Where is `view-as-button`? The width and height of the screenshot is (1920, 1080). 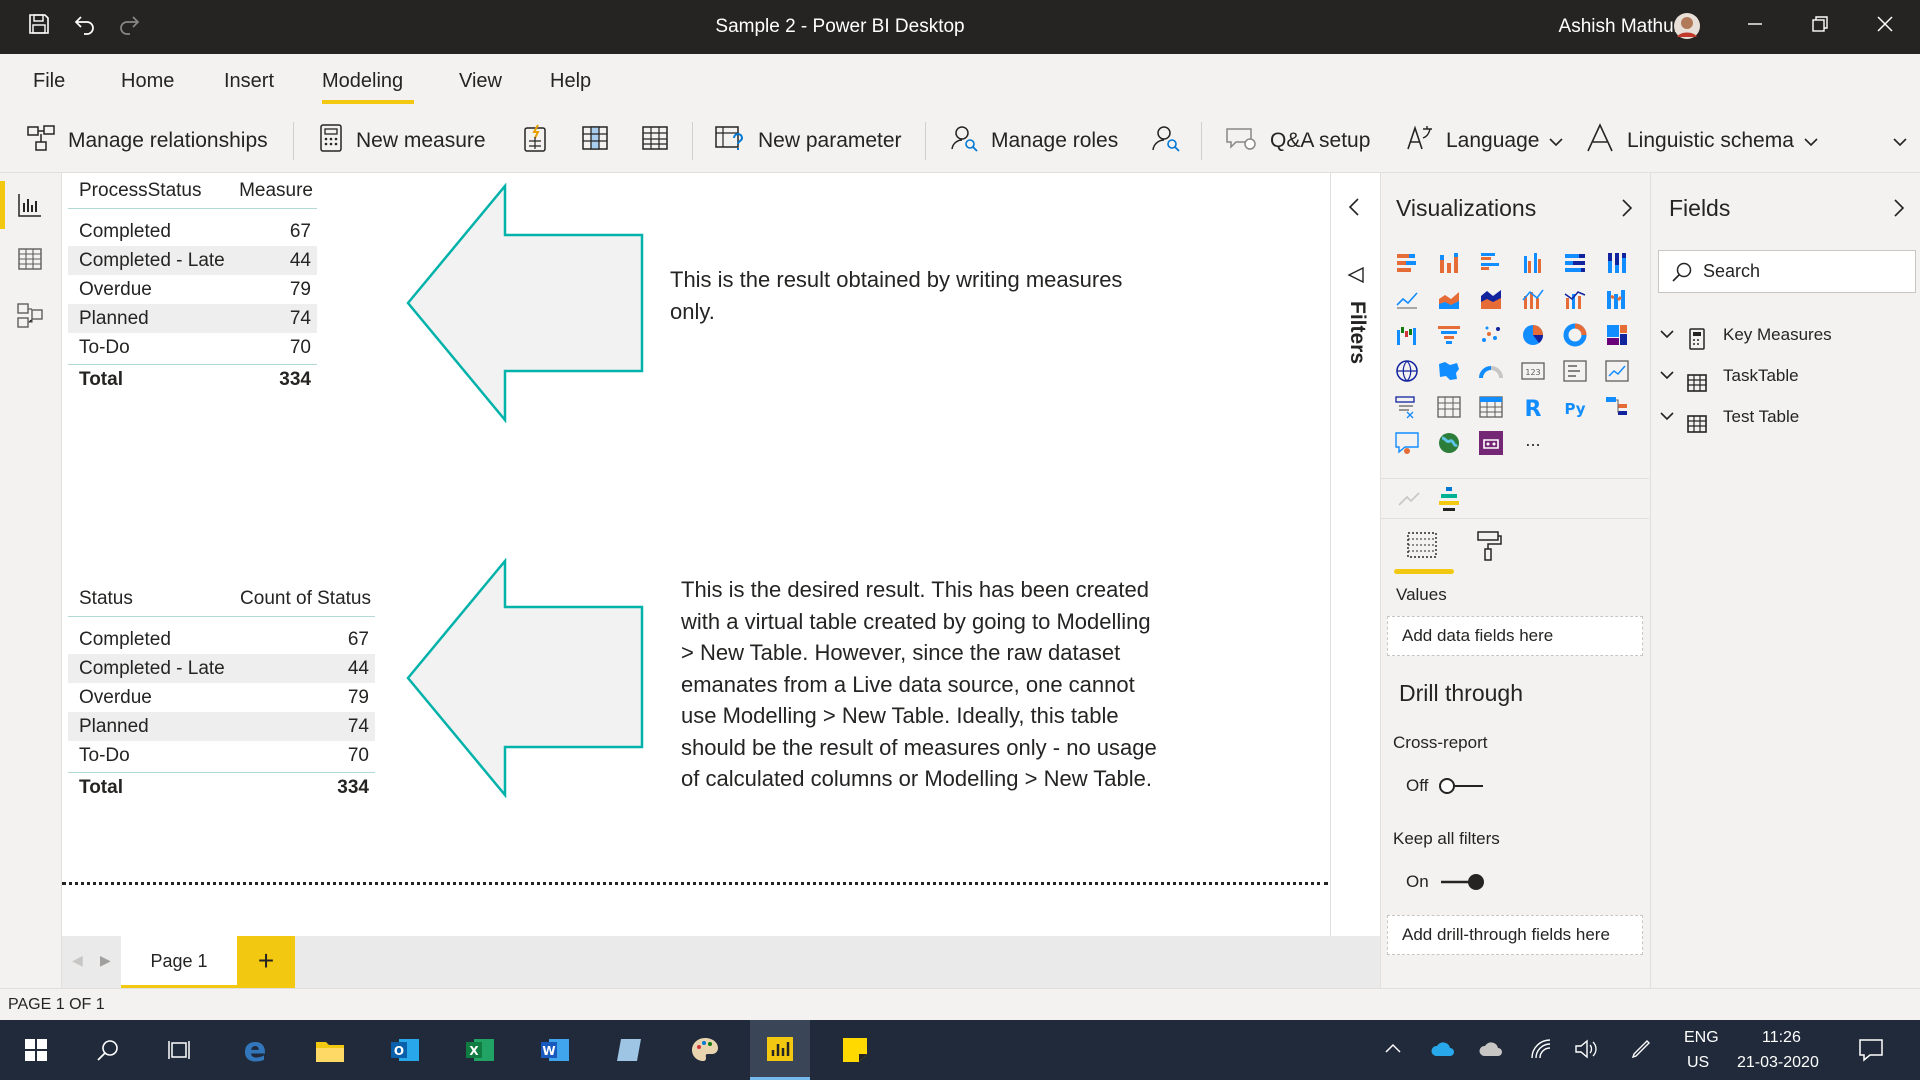
view-as-button is located at coordinates (1172, 140).